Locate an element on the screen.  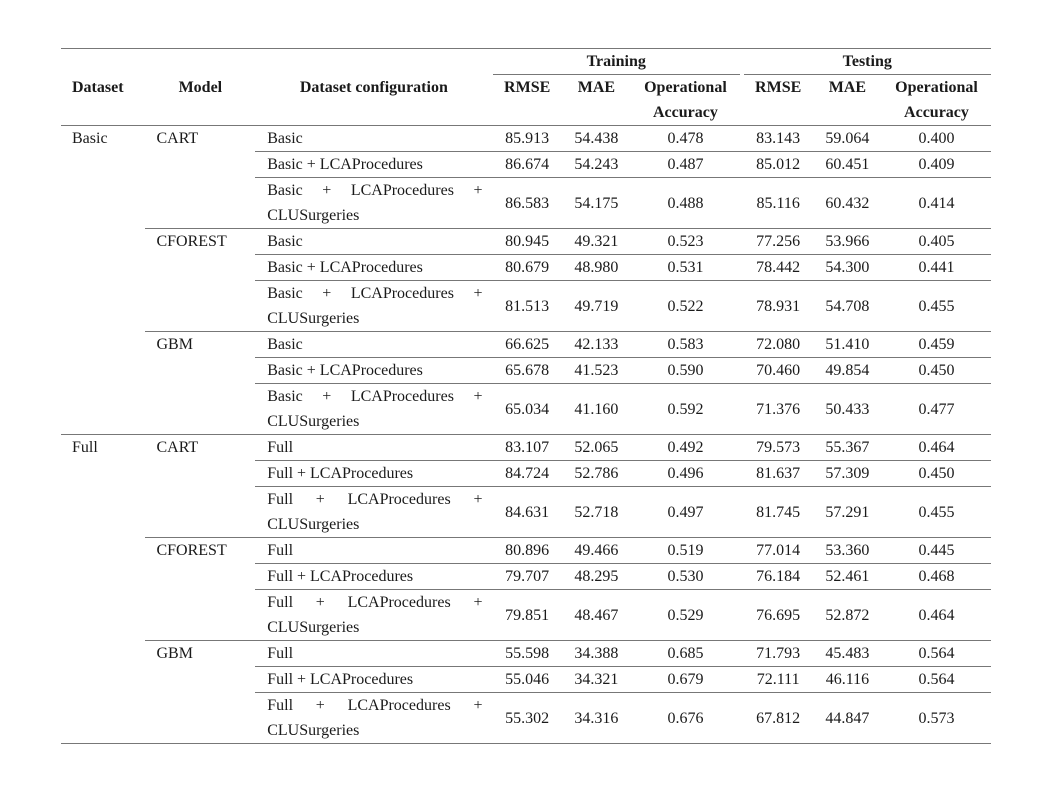
train-rmse-cell: 65.678 is located at coordinates (527, 370).